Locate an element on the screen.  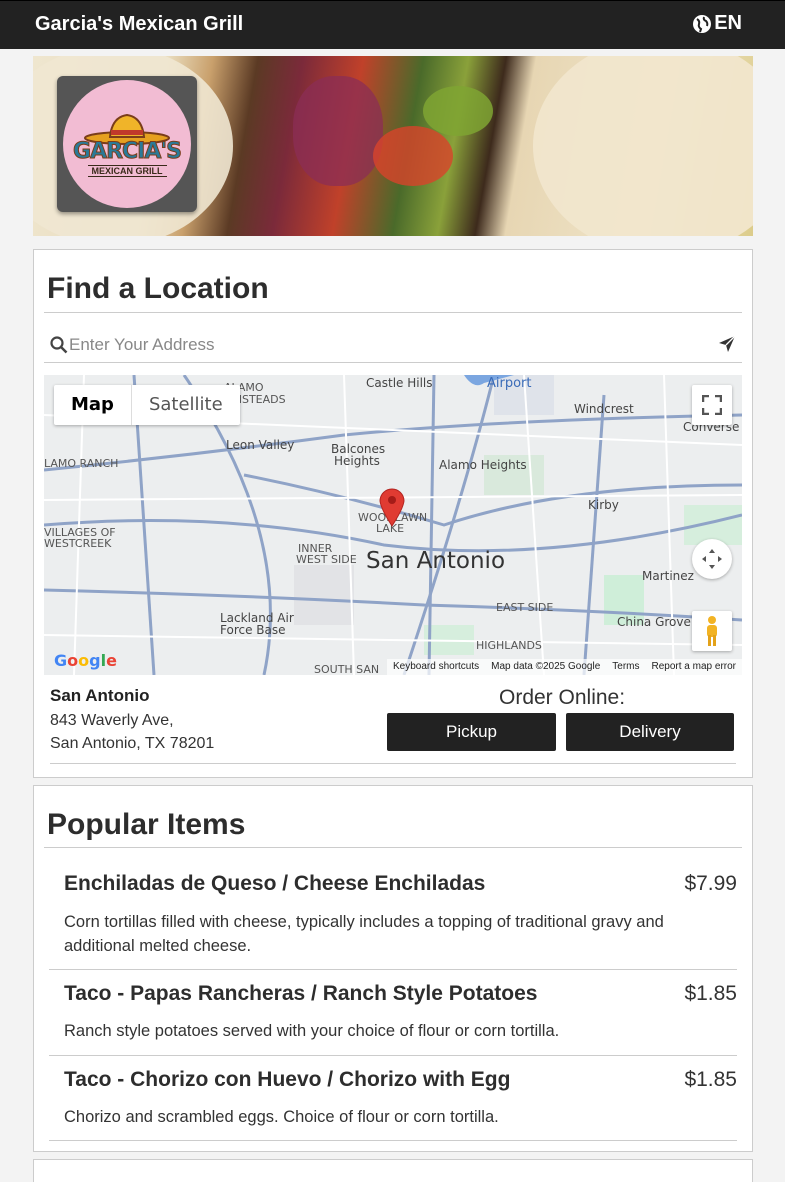
address-search is located at coordinates (393, 345).